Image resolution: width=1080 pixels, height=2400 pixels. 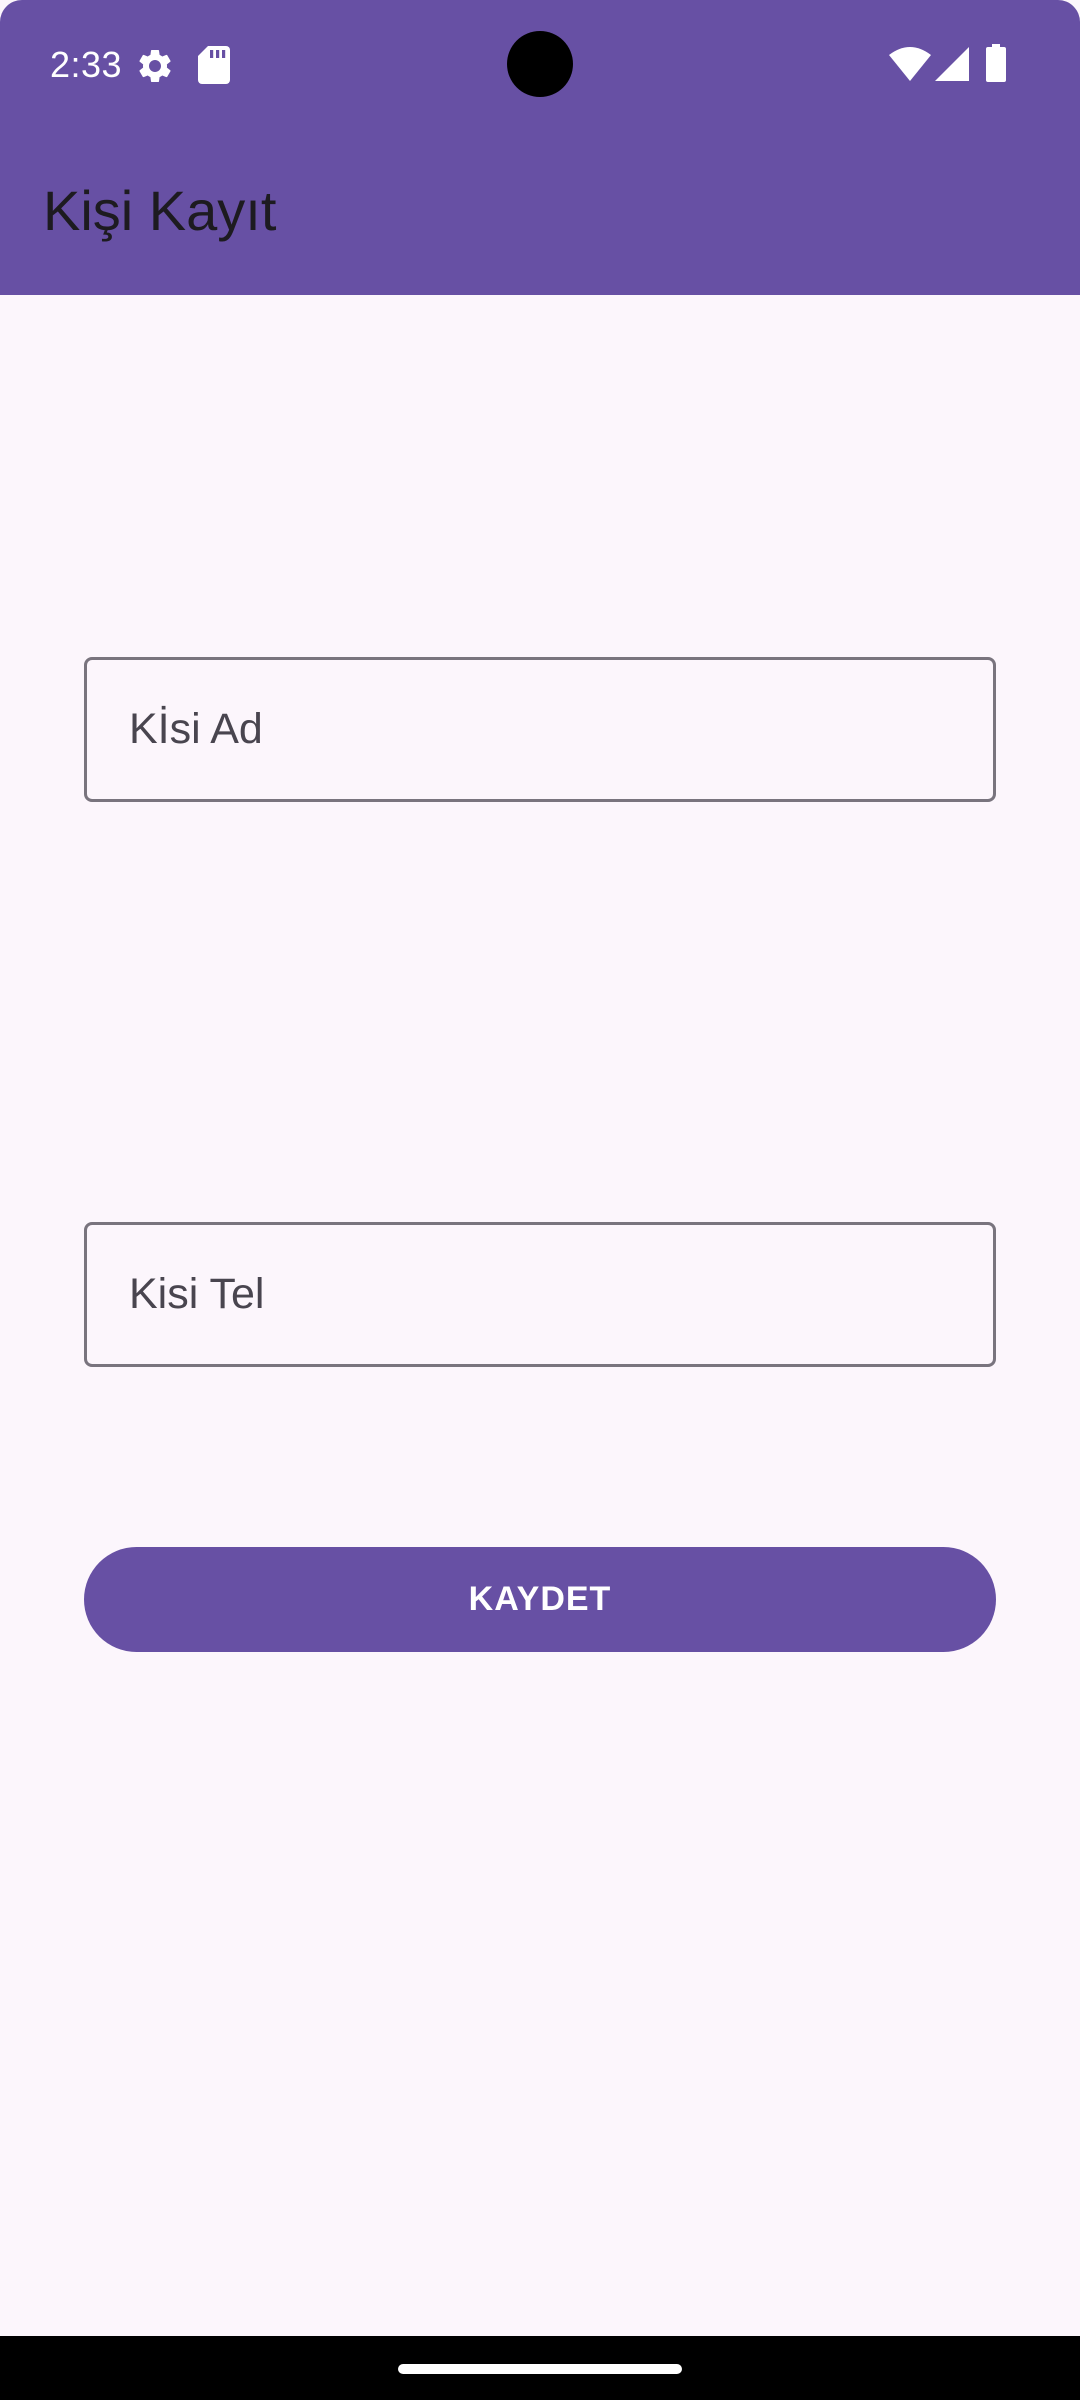 What do you see at coordinates (214, 65) in the screenshot?
I see `sd-card-icon` at bounding box center [214, 65].